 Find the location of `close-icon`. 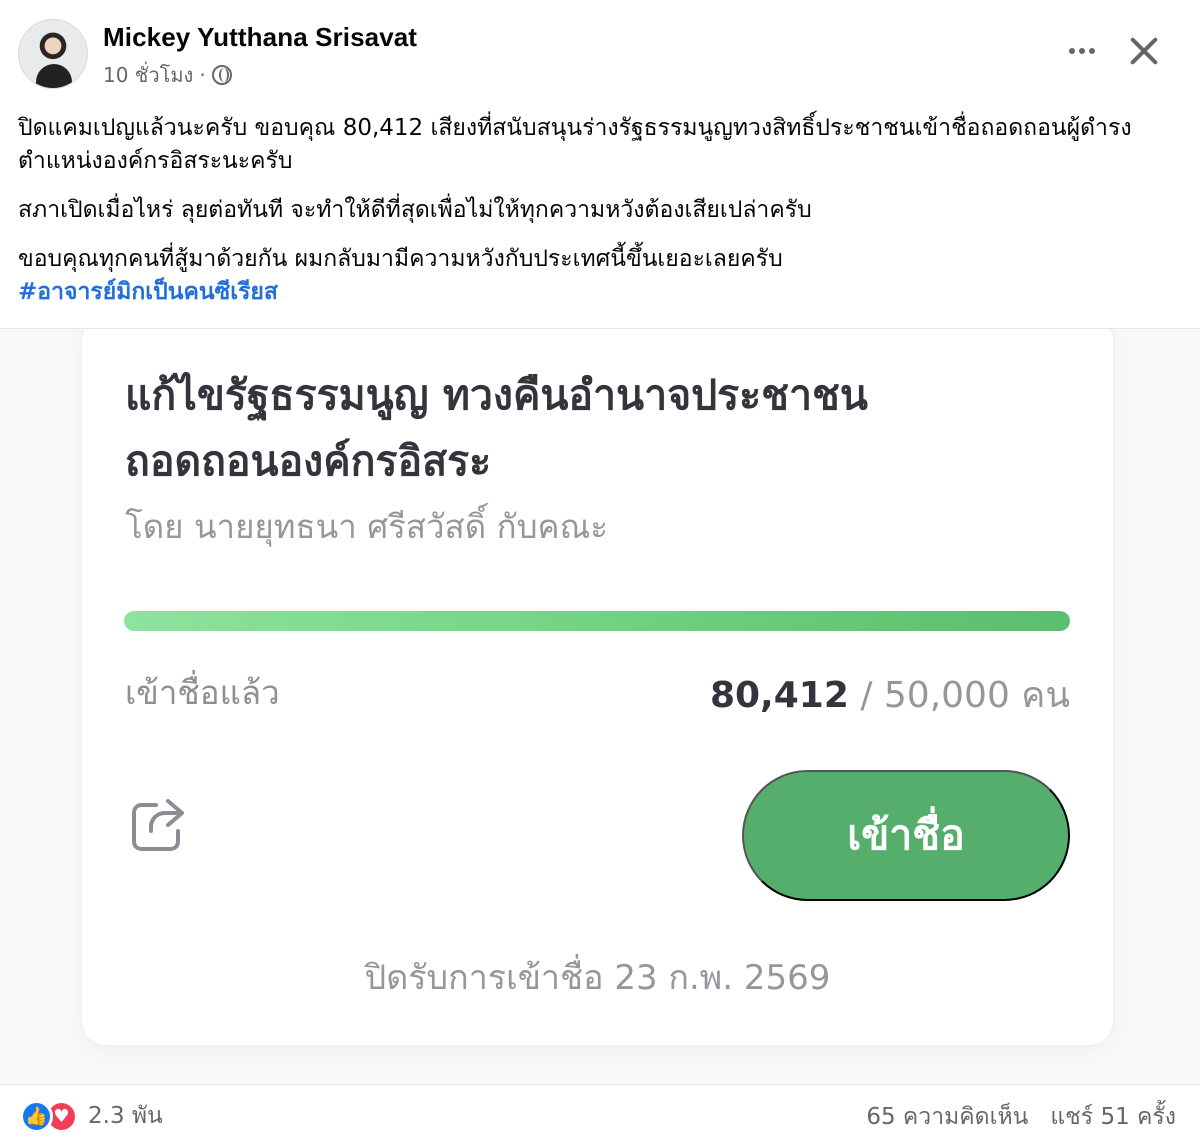

close-icon is located at coordinates (1144, 51).